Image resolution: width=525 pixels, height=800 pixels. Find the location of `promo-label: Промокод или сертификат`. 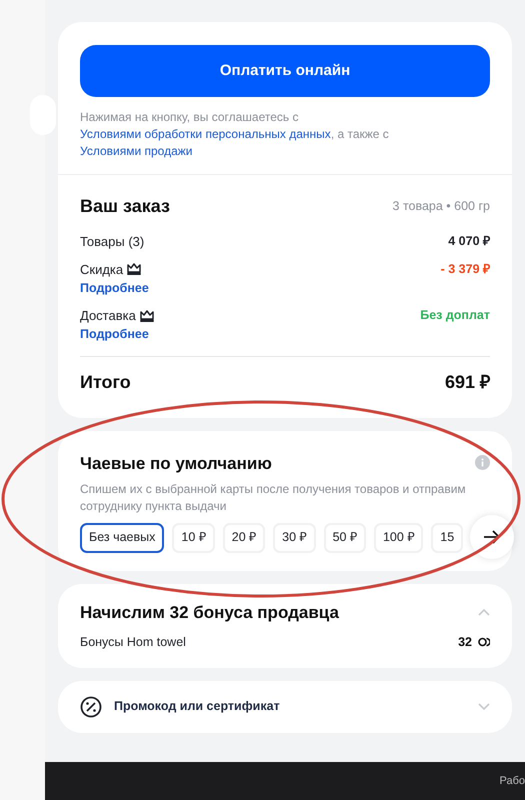

promo-label: Промокод или сертификат is located at coordinates (197, 707).